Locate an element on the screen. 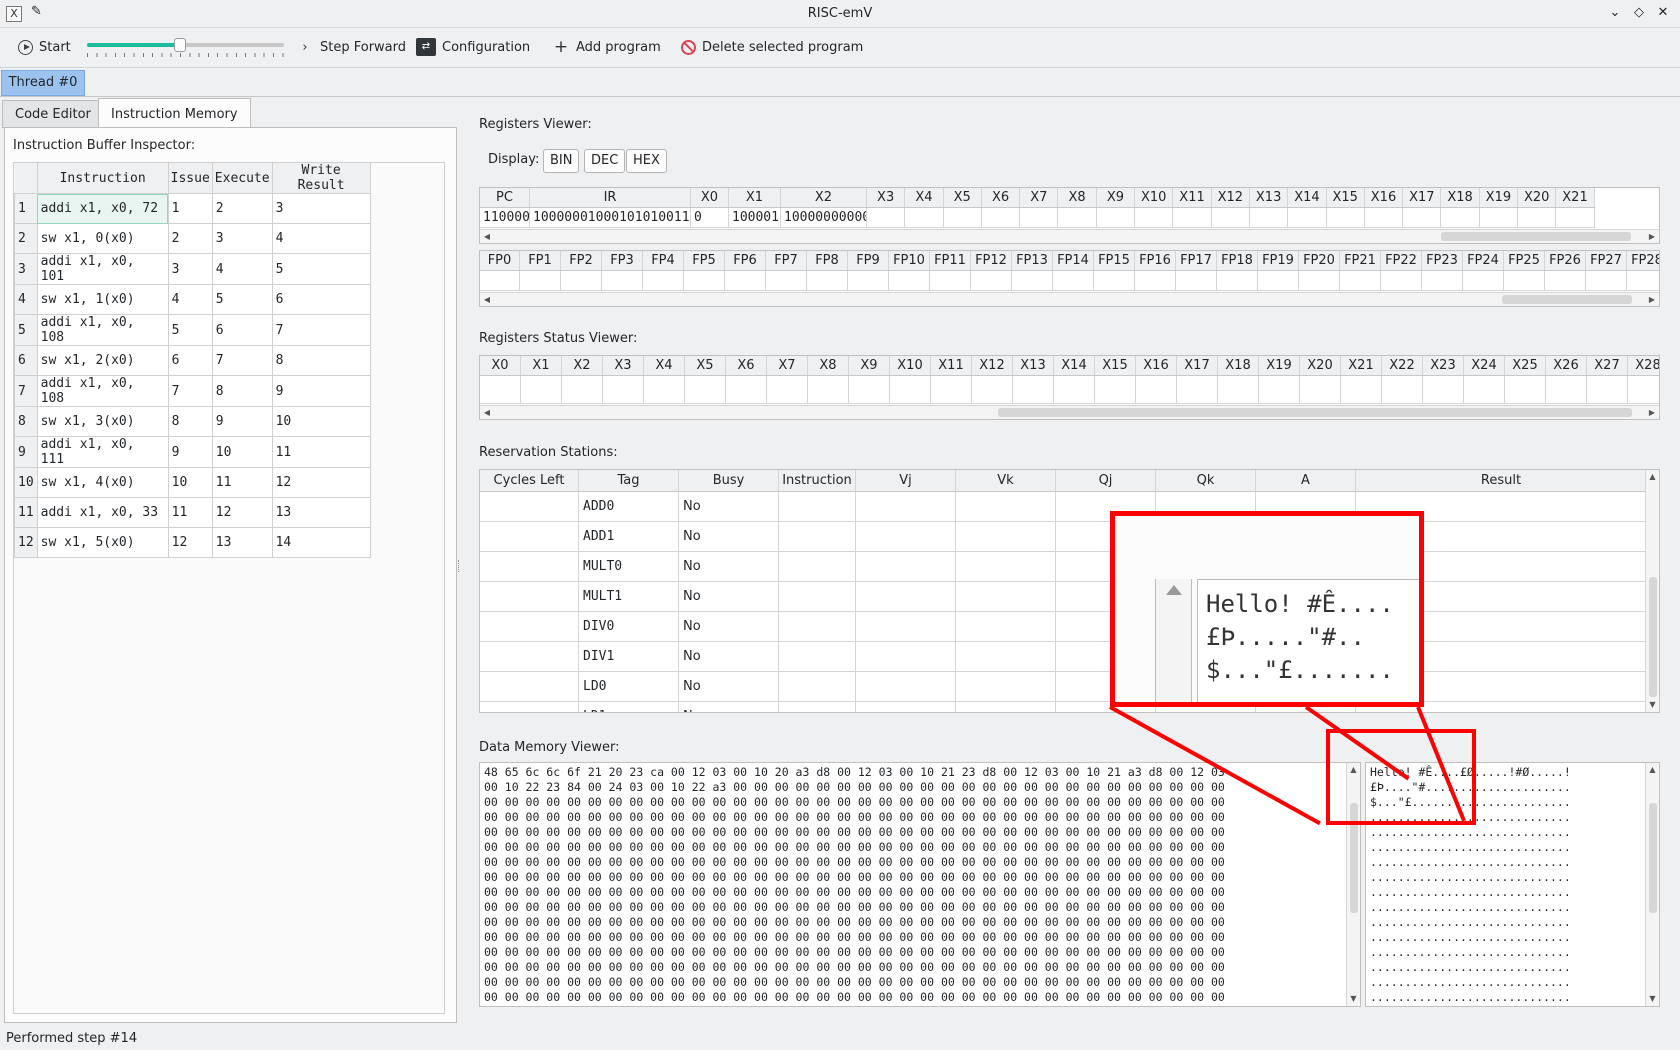  table-cell: 11 is located at coordinates (321, 452).